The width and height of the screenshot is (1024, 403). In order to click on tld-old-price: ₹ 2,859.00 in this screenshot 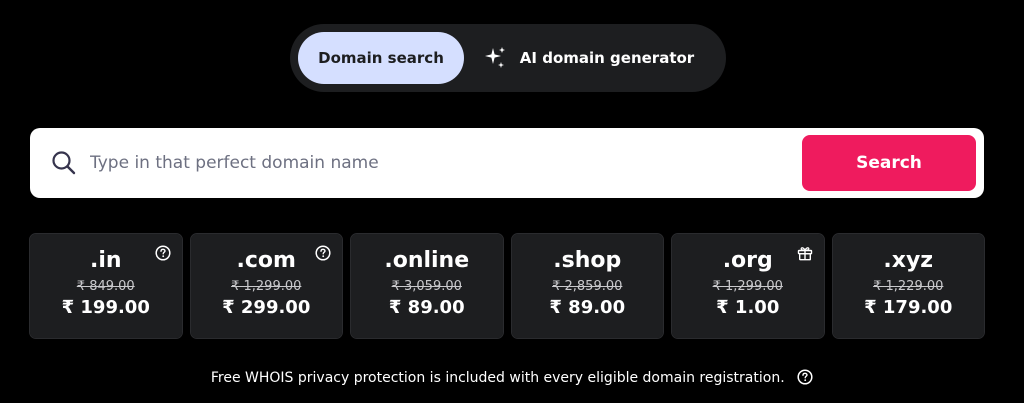, I will do `click(587, 286)`.